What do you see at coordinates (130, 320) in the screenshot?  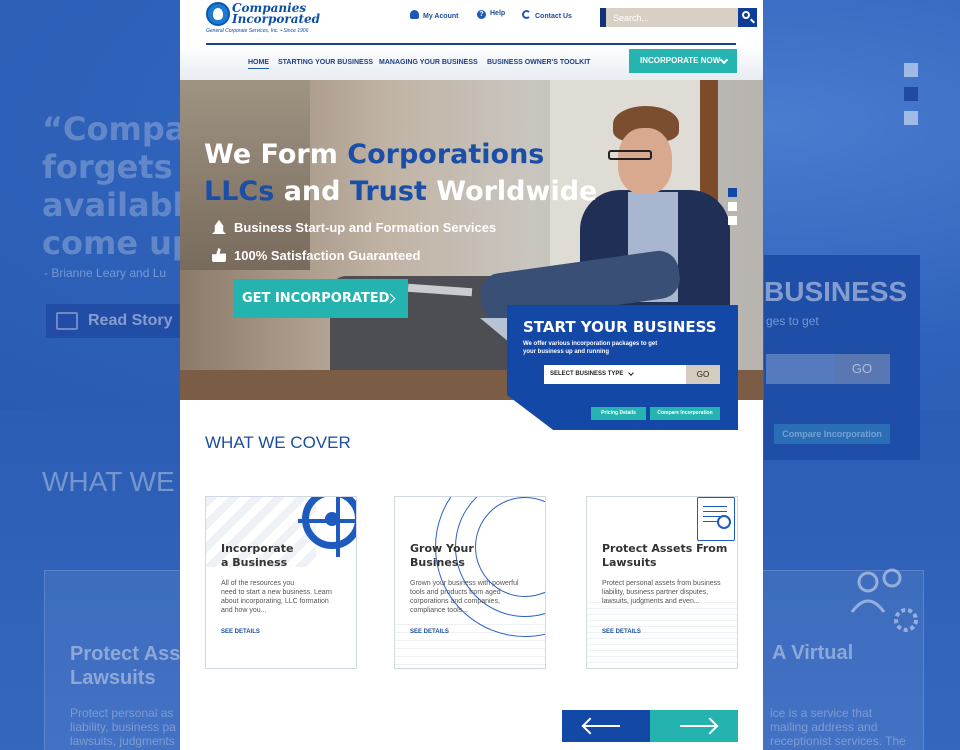 I see `background-read-story-label: Read Story` at bounding box center [130, 320].